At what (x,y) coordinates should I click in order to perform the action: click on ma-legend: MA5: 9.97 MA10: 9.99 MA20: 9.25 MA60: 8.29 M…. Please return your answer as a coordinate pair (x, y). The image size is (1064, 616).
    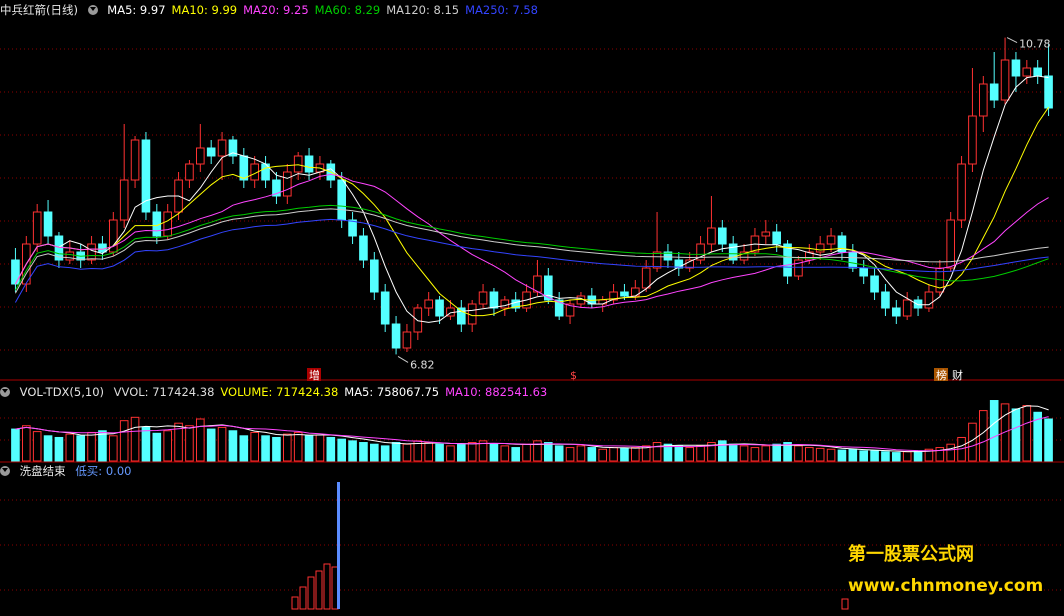
    Looking at the image, I should click on (325, 10).